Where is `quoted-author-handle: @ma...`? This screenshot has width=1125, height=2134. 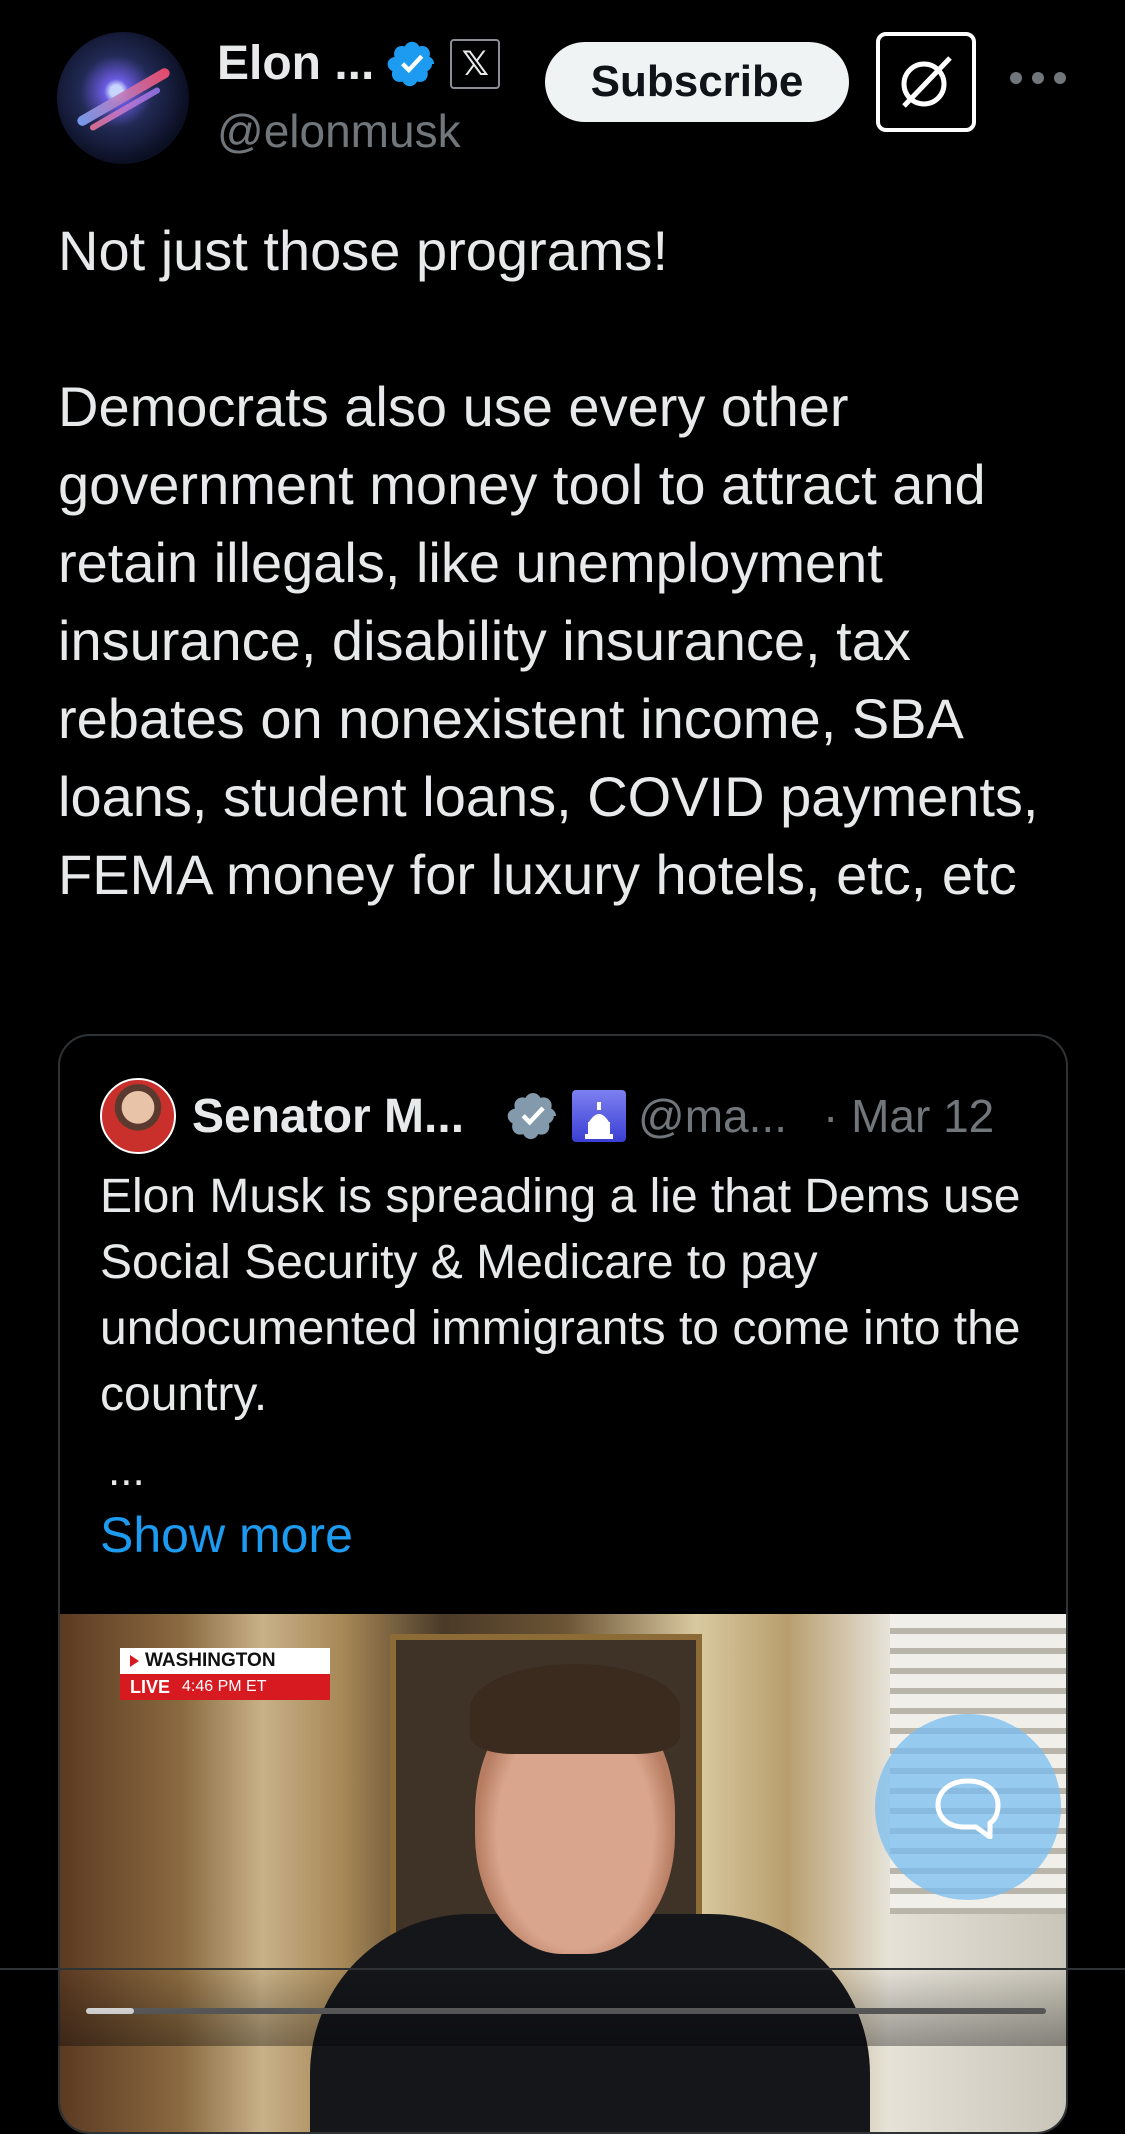 quoted-author-handle: @ma... is located at coordinates (712, 1116).